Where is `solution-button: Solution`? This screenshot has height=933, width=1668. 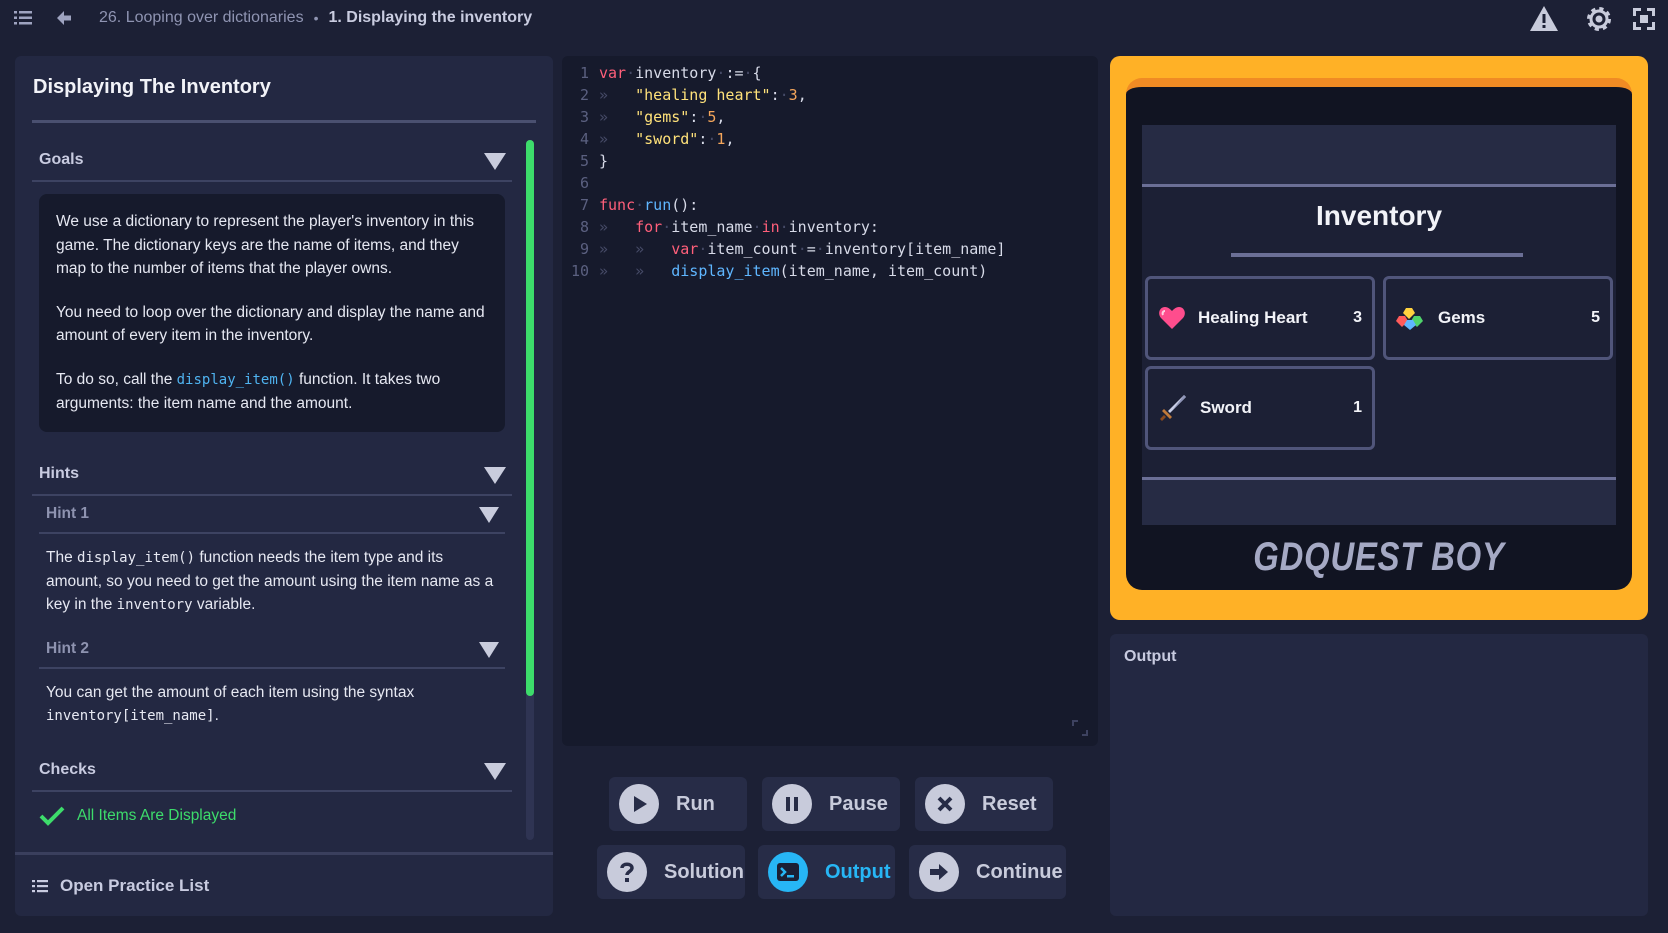 solution-button: Solution is located at coordinates (671, 872).